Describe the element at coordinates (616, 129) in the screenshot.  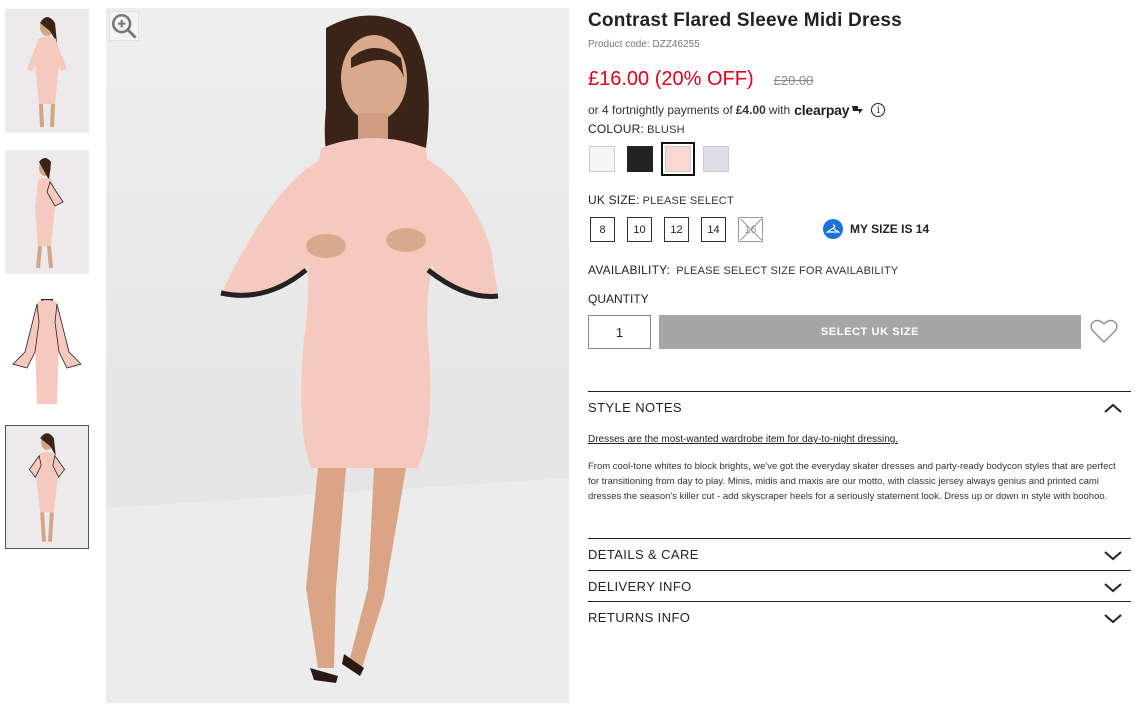
I see `colour-label: COLOUR:` at that location.